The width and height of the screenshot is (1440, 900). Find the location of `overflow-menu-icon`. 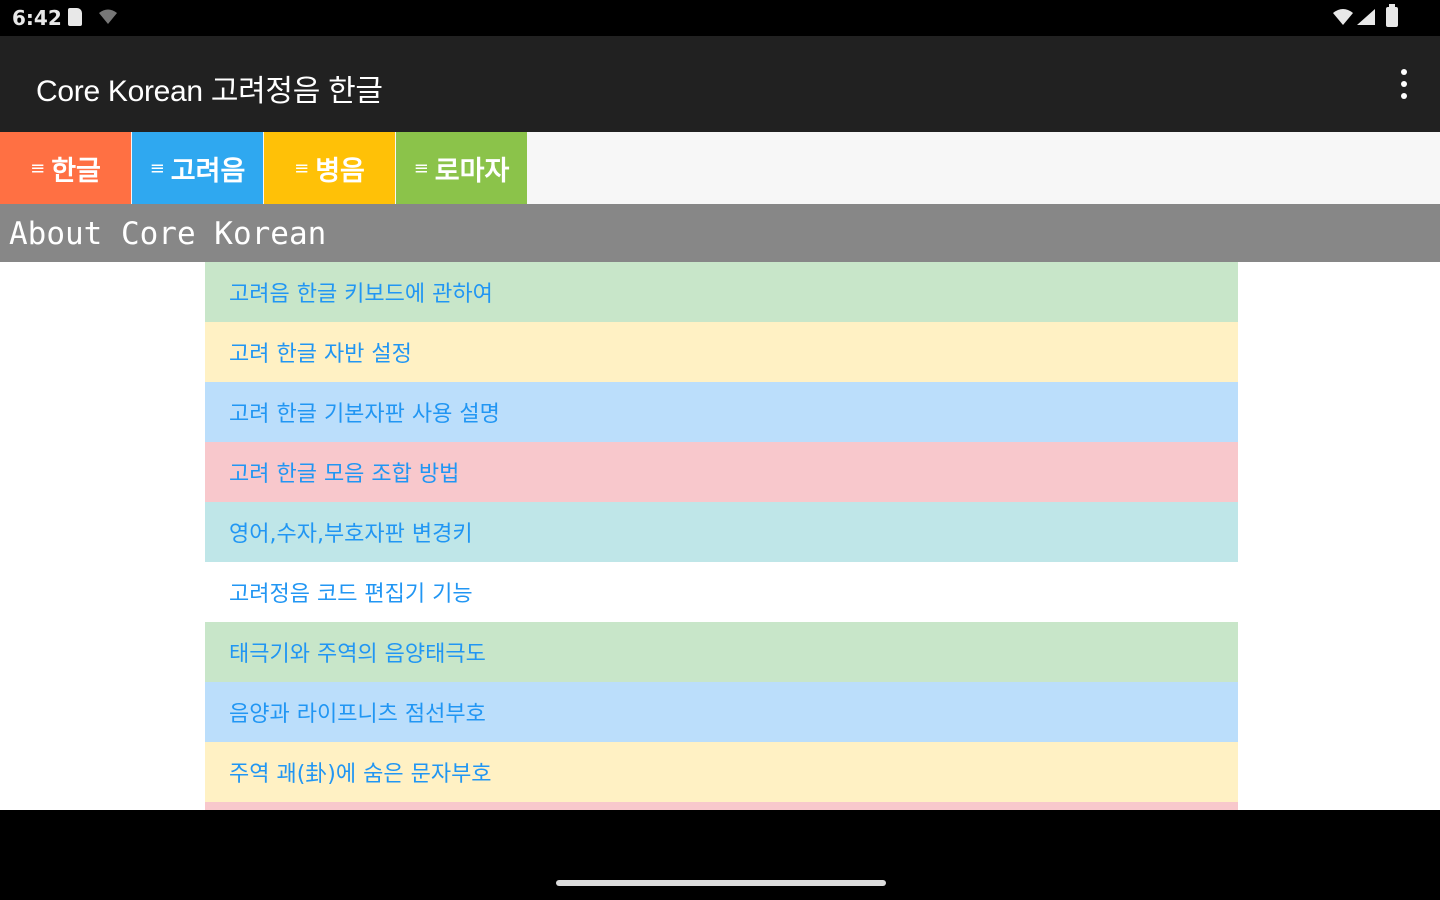

overflow-menu-icon is located at coordinates (1404, 84).